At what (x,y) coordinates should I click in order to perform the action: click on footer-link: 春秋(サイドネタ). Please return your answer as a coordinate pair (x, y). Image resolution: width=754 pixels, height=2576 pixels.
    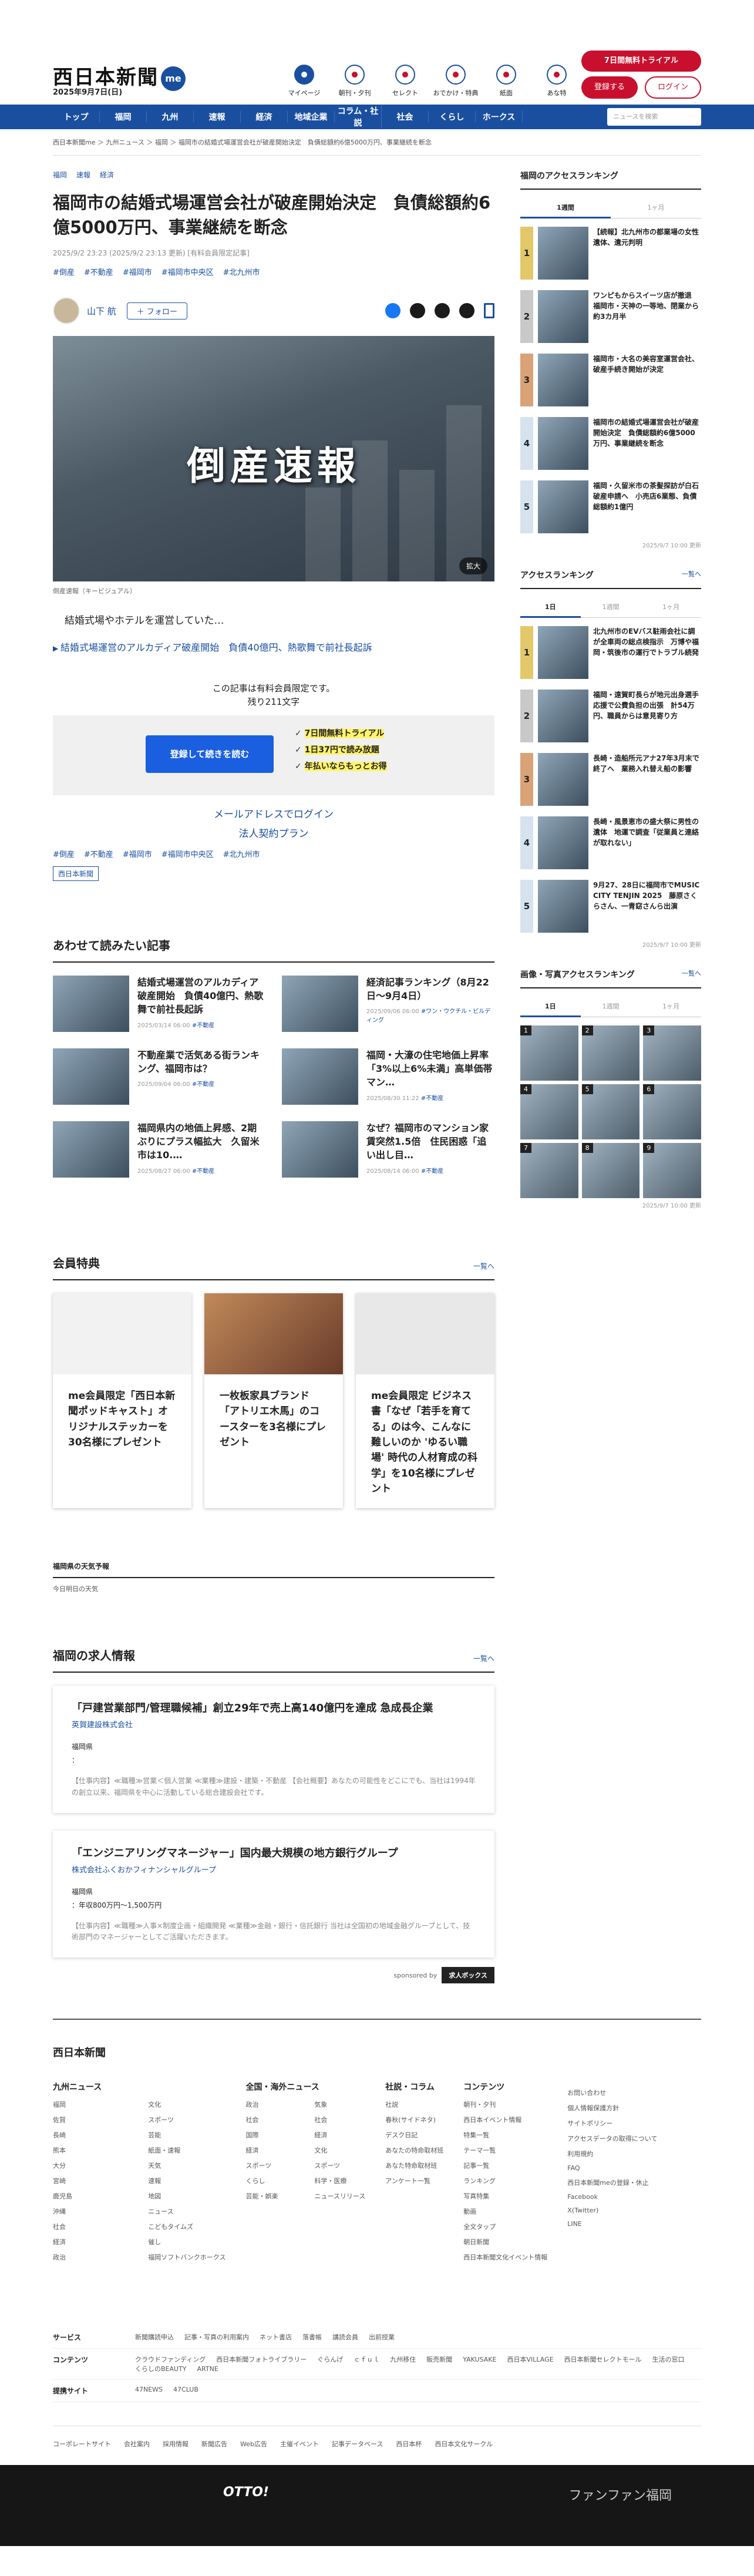
    Looking at the image, I should click on (414, 2119).